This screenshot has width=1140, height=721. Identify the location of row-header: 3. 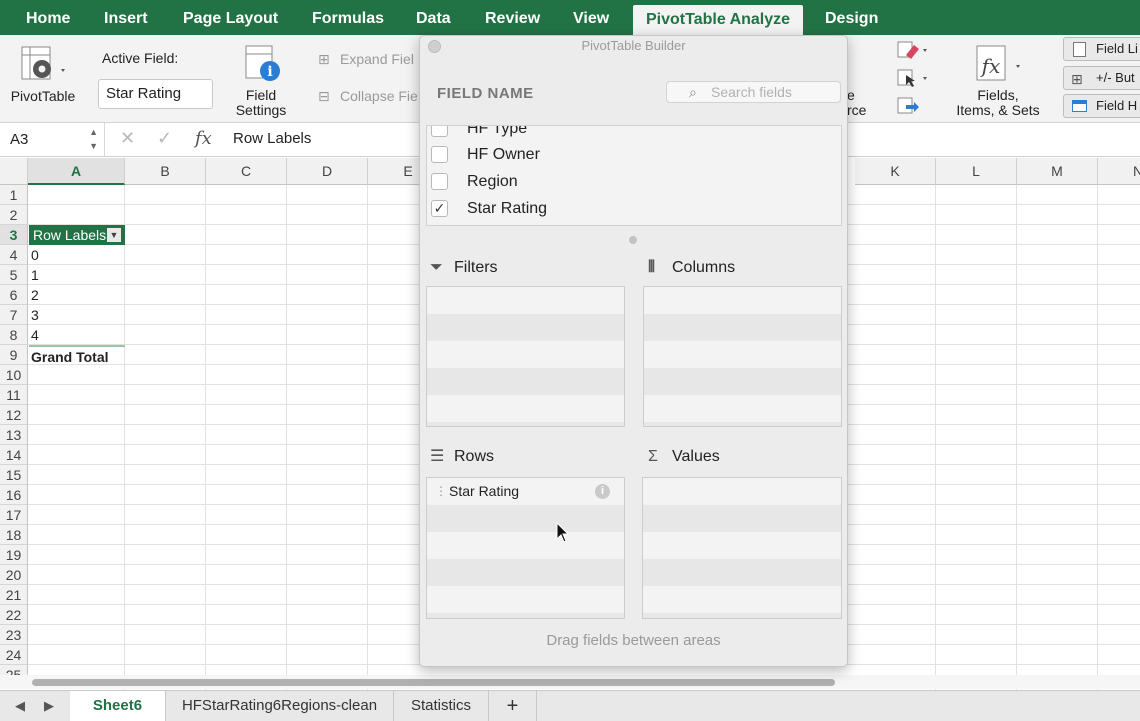
(14, 235).